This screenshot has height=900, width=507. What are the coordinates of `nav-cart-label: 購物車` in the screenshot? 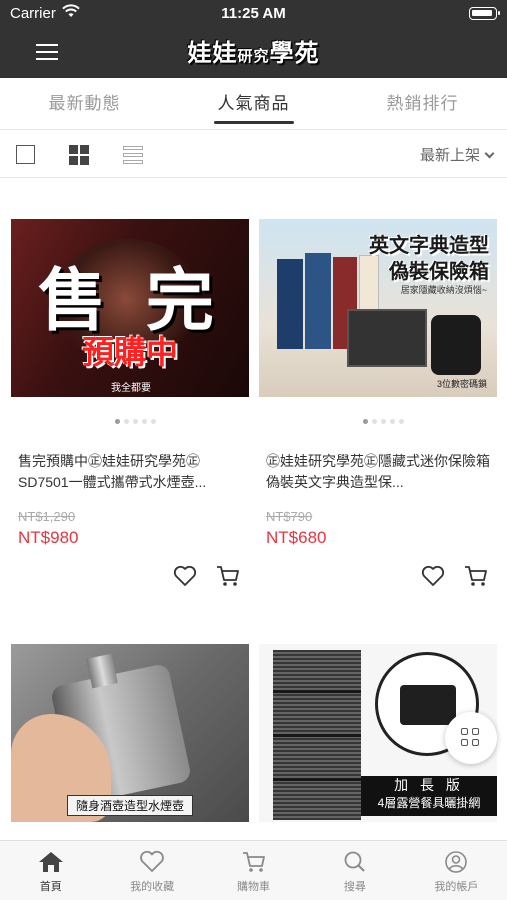 It's located at (254, 887).